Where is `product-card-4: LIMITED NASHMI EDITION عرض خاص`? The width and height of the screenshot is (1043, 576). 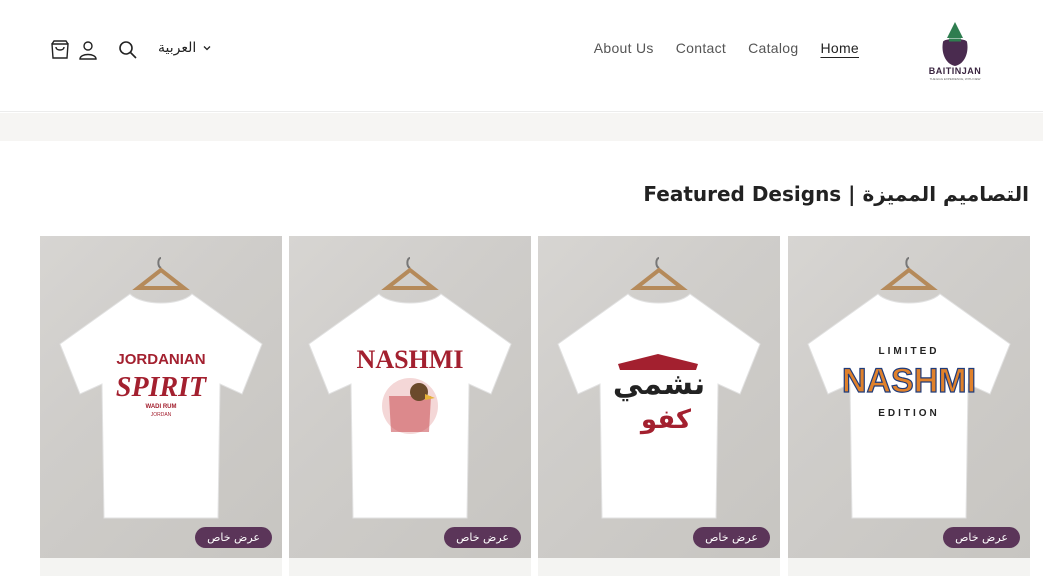 product-card-4: LIMITED NASHMI EDITION عرض خاص is located at coordinates (909, 397).